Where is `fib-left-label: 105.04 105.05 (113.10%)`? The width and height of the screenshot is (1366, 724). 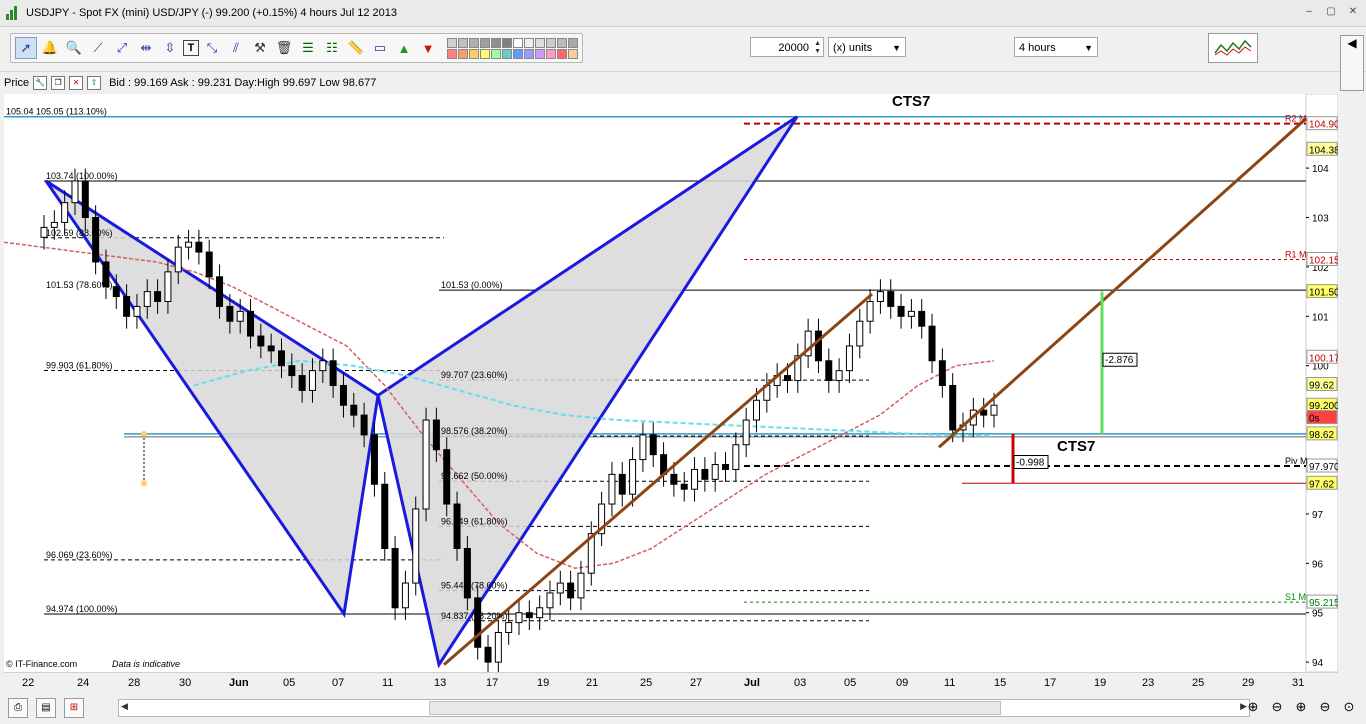
fib-left-label: 105.04 105.05 (113.10%) is located at coordinates (56, 112).